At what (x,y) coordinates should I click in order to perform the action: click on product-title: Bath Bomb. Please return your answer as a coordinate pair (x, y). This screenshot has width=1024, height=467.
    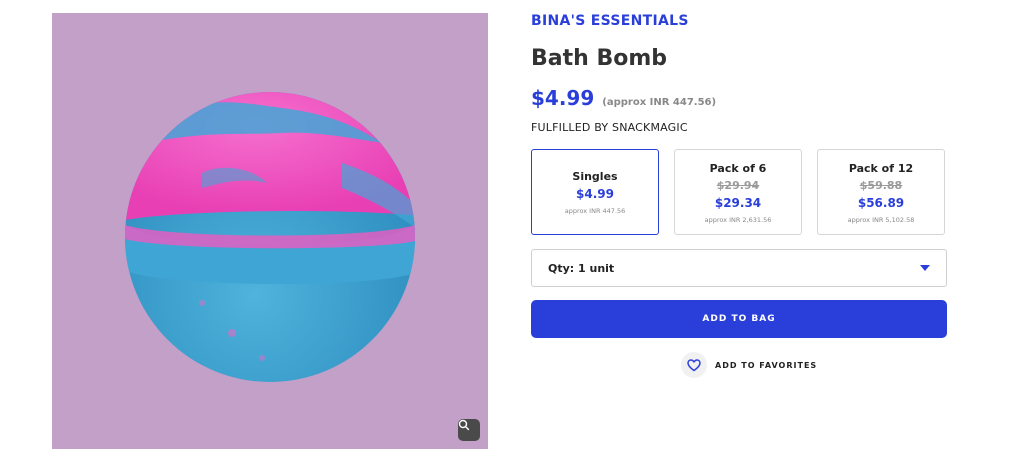
    Looking at the image, I should click on (599, 58).